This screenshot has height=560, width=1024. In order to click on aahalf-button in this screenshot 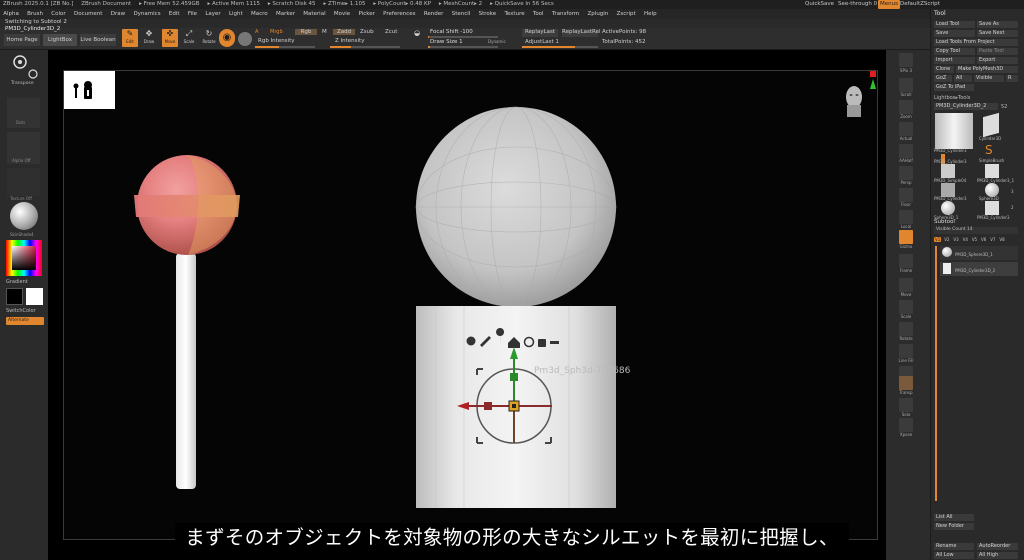, I will do `click(906, 151)`.